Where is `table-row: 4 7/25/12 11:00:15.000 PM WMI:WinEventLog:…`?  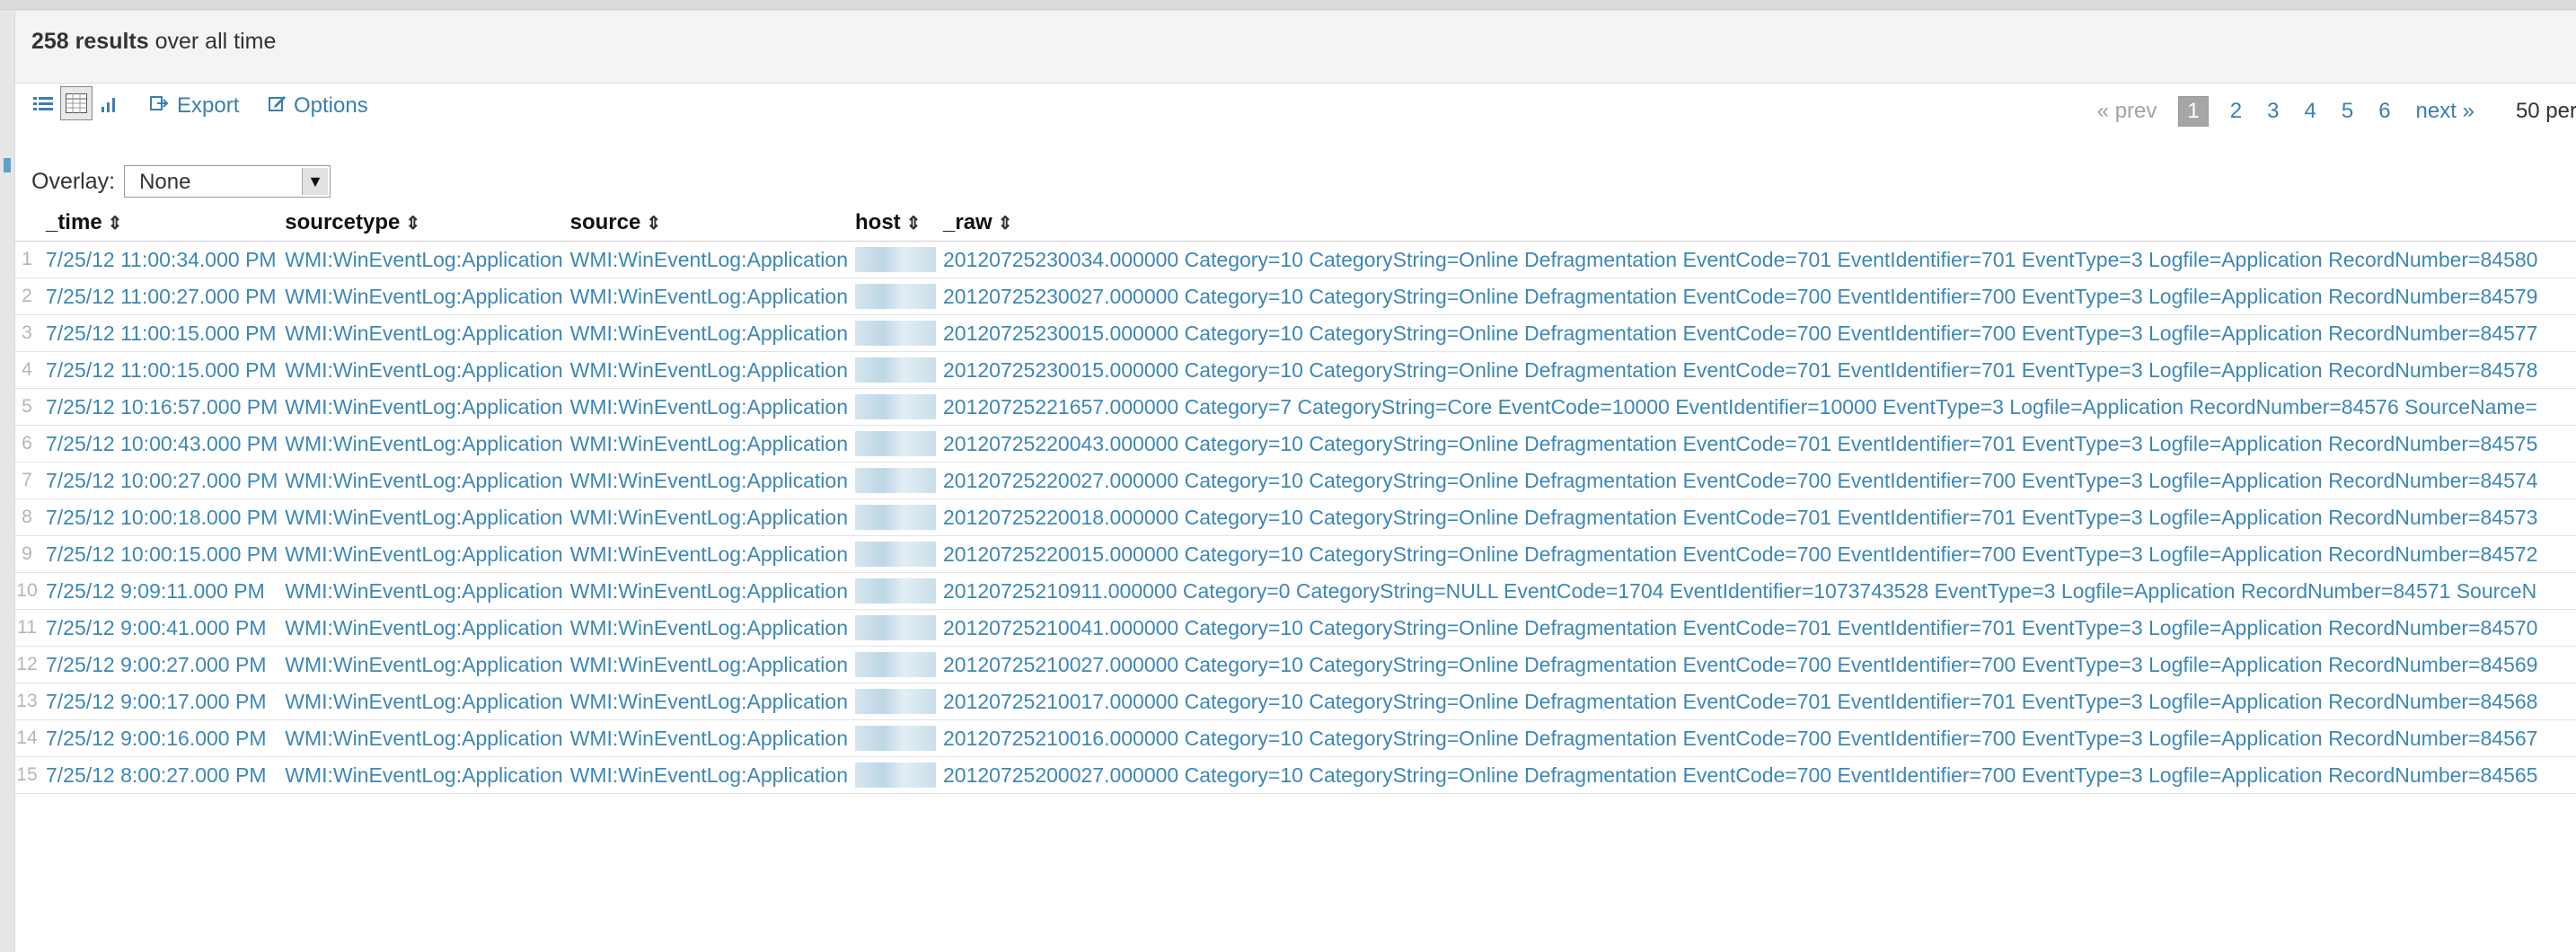
table-row: 4 7/25/12 11:00:15.000 PM WMI:WinEventLog:… is located at coordinates (1295, 370).